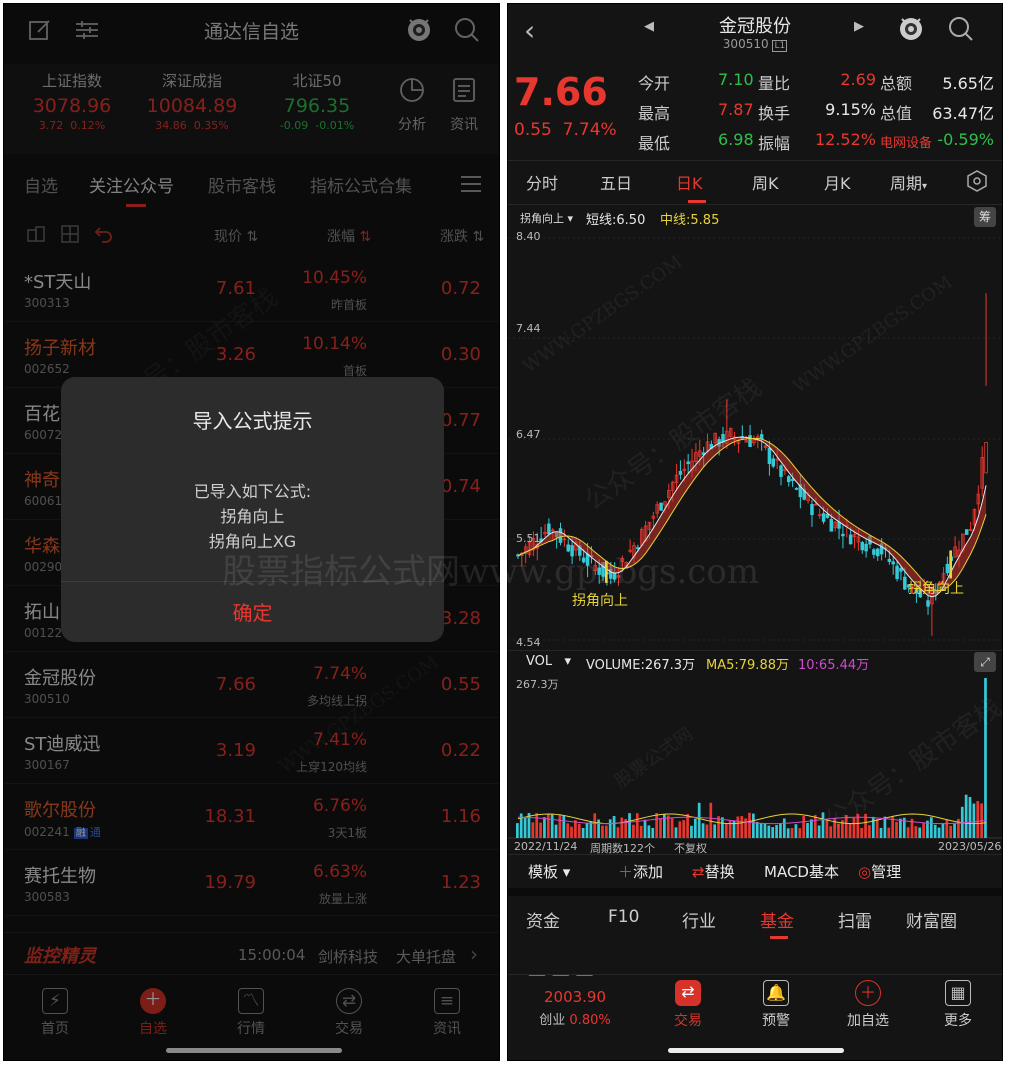  Describe the element at coordinates (252, 611) in the screenshot. I see `confirm-button: 确定` at that location.